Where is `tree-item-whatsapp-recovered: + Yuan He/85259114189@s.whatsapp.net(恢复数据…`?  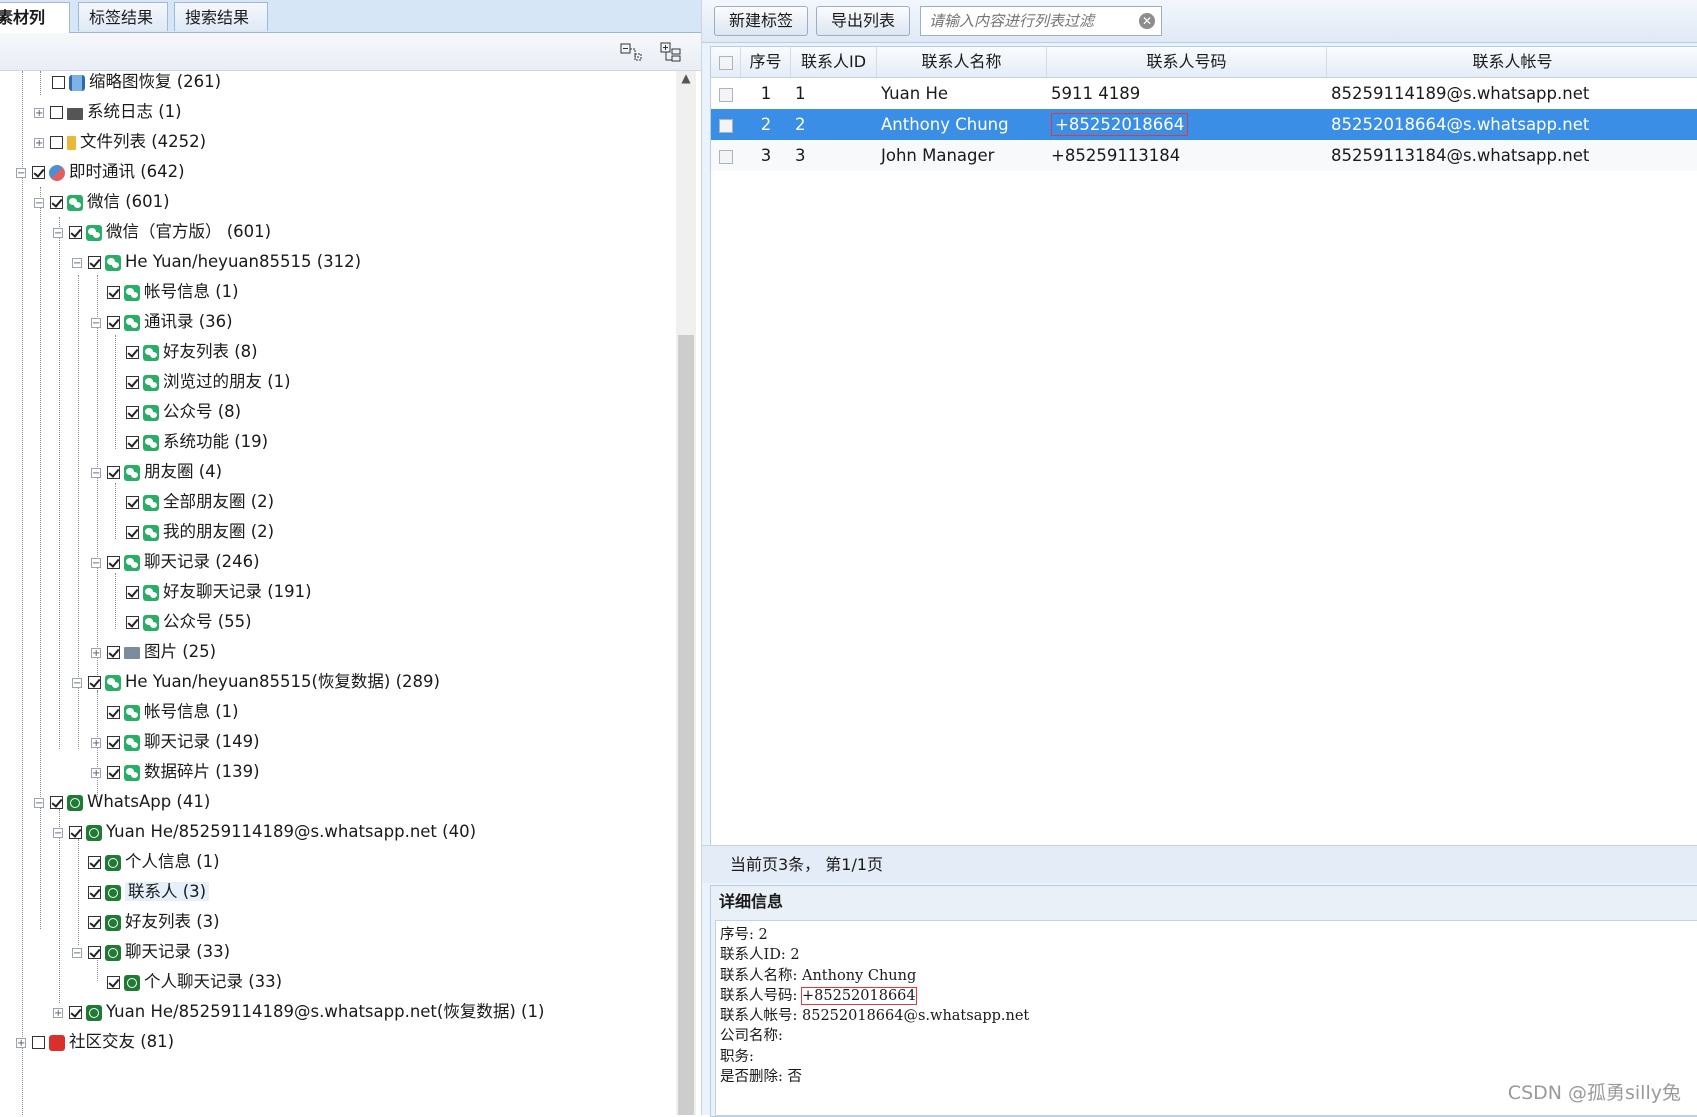 tree-item-whatsapp-recovered: + Yuan He/85259114189@s.whatsapp.net(恢复数据… is located at coordinates (298, 1012).